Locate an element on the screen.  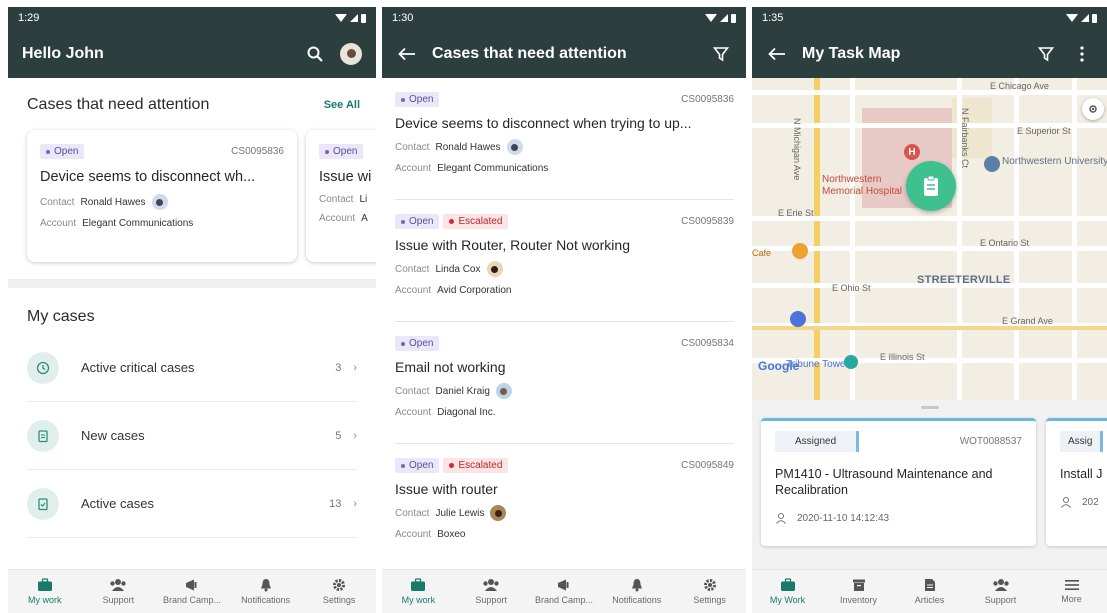
briefcase-icon is located at coordinates (418, 584).